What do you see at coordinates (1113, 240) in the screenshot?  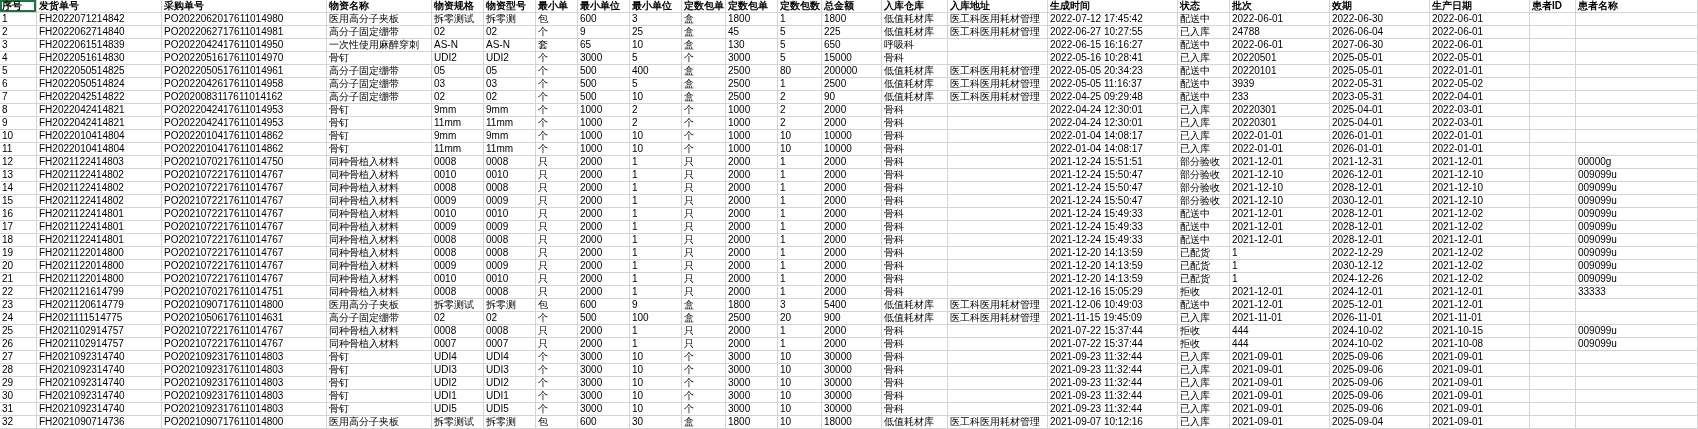 I see `table-cell: 2021-12-24 15:49:33` at bounding box center [1113, 240].